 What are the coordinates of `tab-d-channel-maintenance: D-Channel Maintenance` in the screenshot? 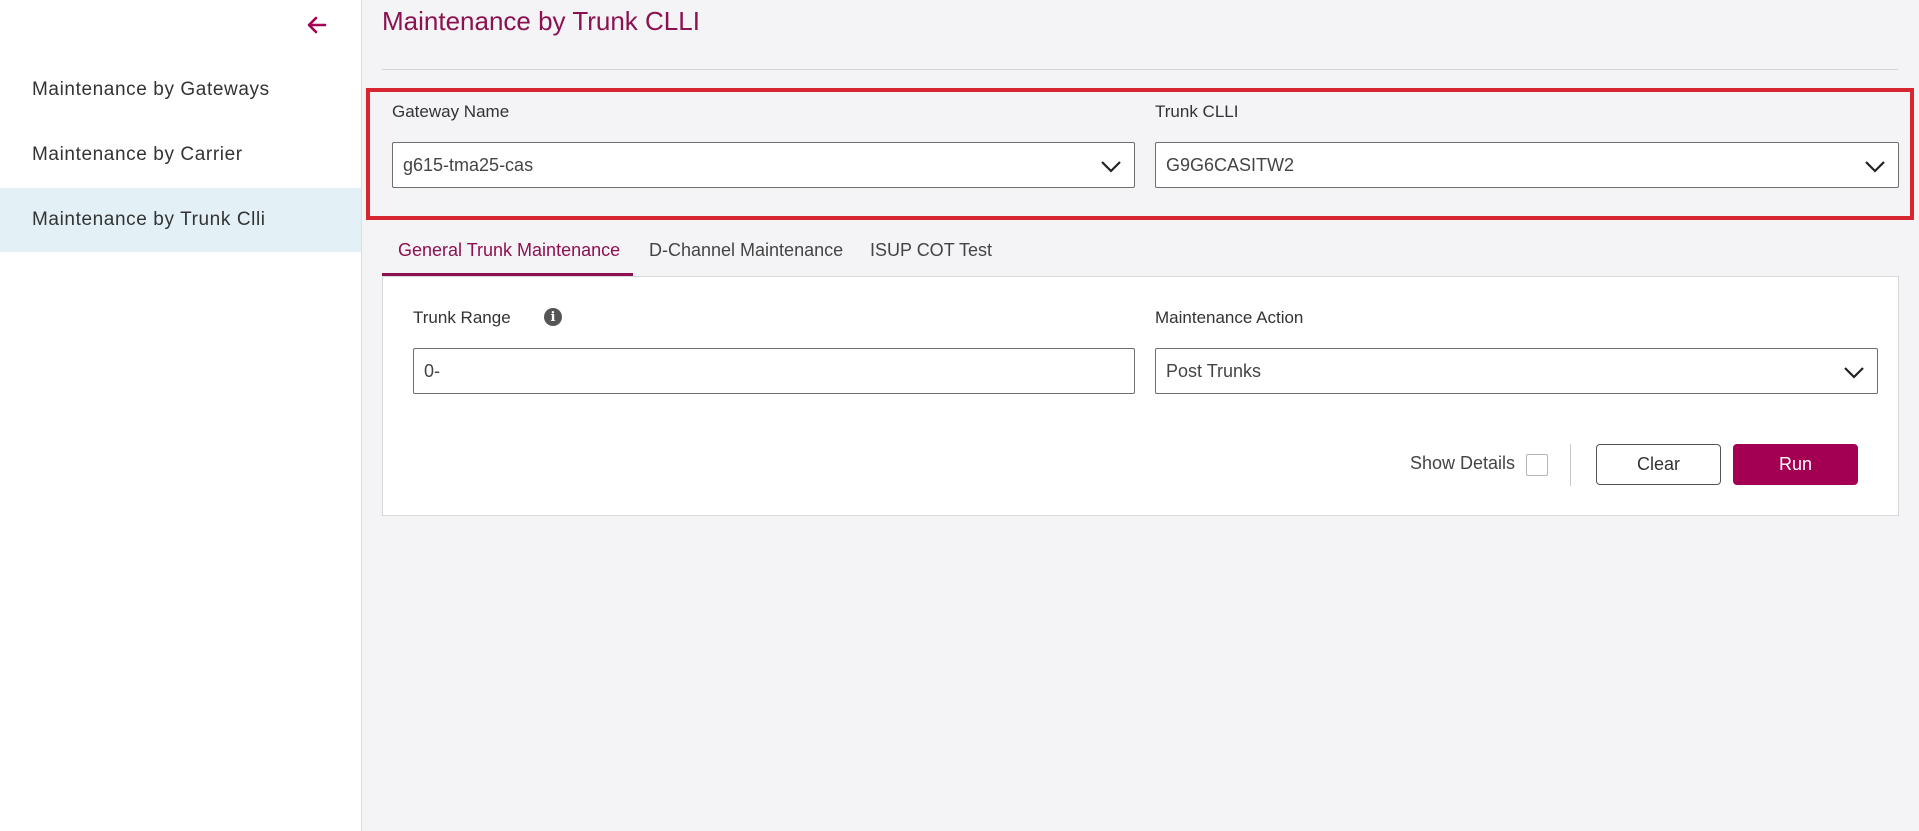 It's located at (746, 258).